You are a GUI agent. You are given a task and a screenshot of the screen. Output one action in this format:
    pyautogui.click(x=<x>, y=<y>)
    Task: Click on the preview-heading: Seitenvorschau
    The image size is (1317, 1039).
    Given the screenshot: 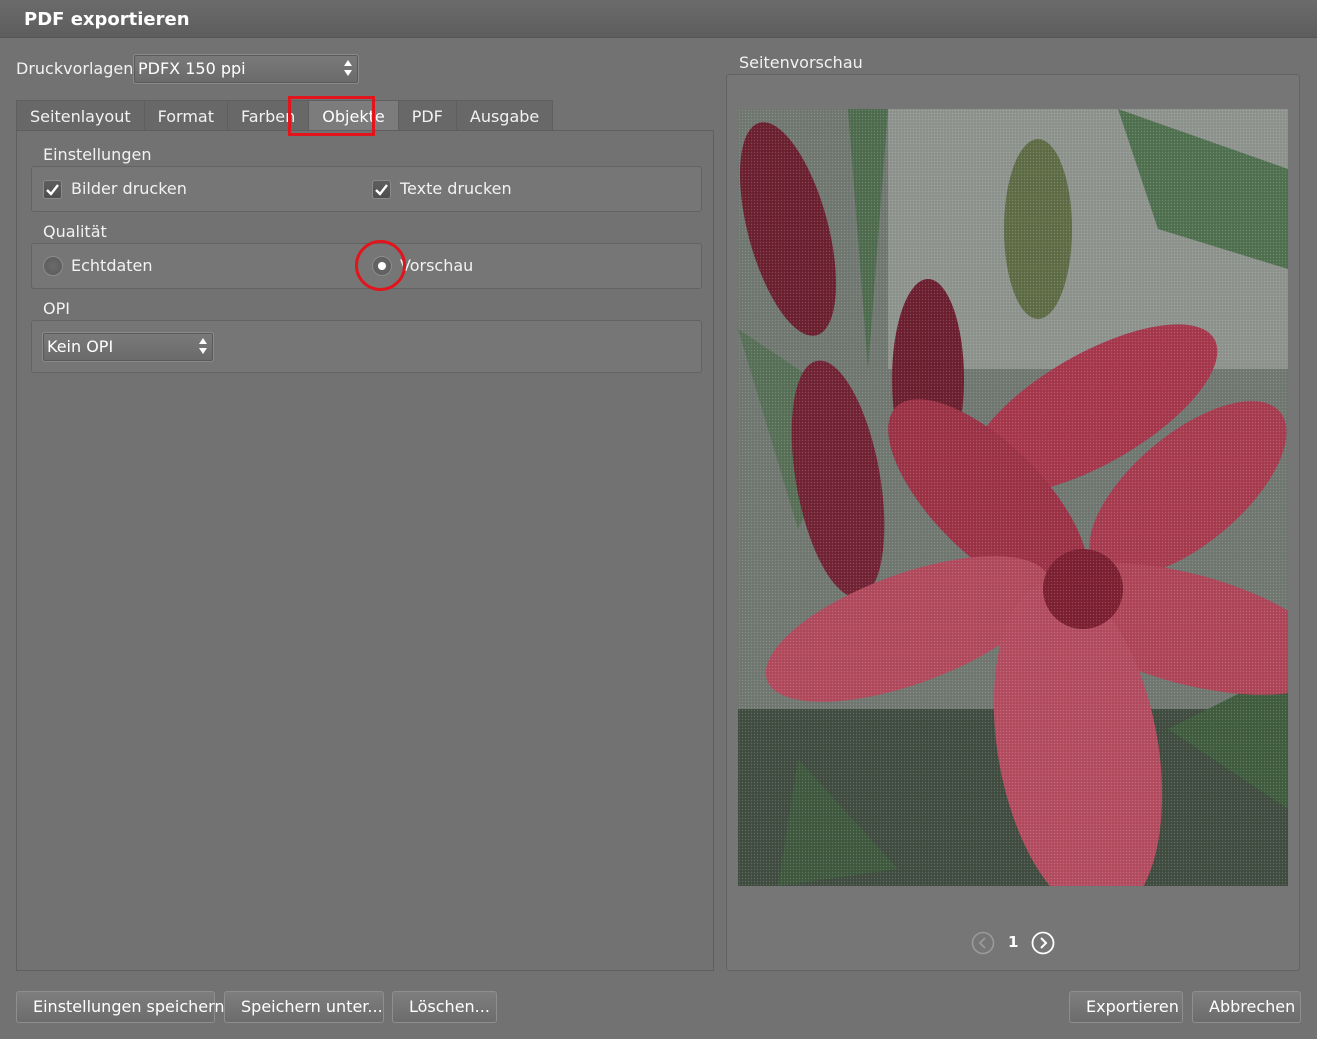 What is the action you would take?
    pyautogui.click(x=801, y=62)
    